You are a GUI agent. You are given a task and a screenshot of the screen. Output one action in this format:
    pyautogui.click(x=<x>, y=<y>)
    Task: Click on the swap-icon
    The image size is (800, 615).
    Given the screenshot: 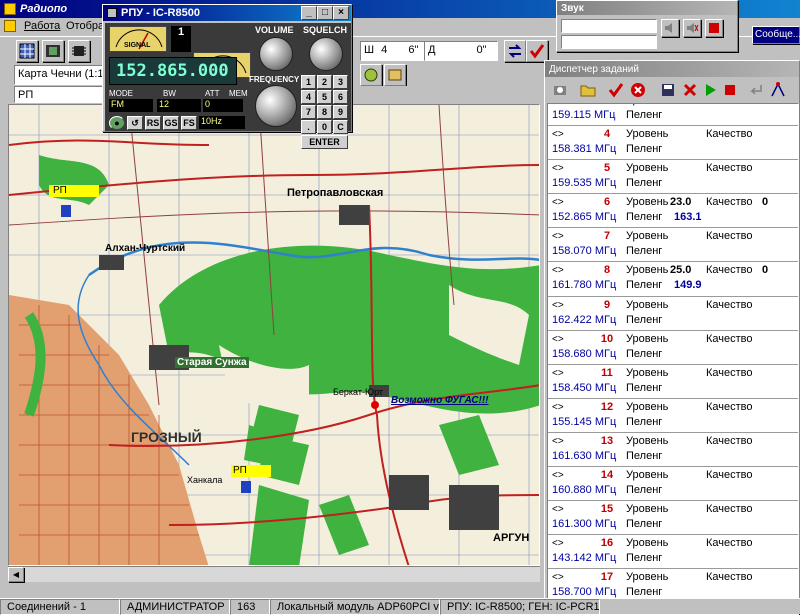 What is the action you would take?
    pyautogui.click(x=515, y=51)
    